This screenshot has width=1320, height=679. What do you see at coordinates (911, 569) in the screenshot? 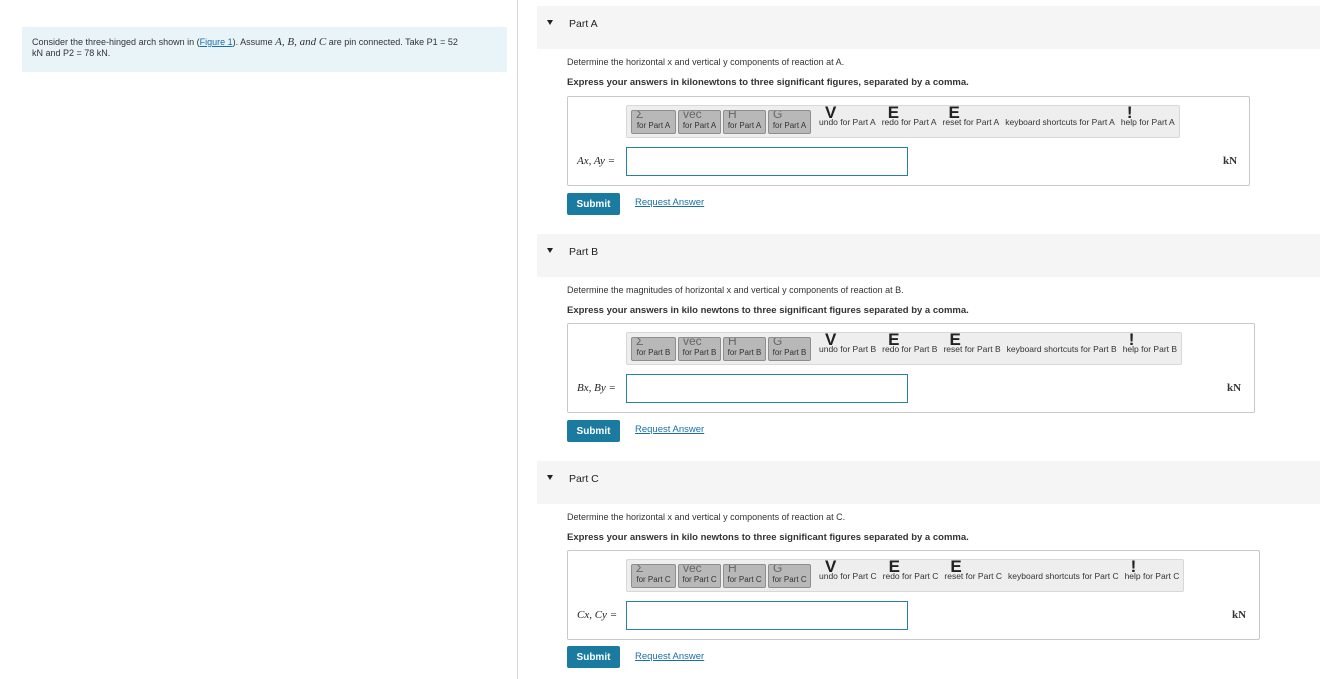
I see `redo-button: Eredo for Part C` at bounding box center [911, 569].